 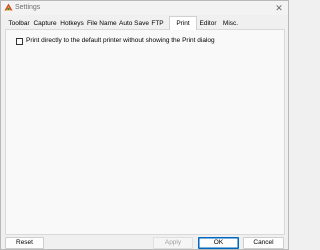 I want to click on apply-button: Apply, so click(x=173, y=243).